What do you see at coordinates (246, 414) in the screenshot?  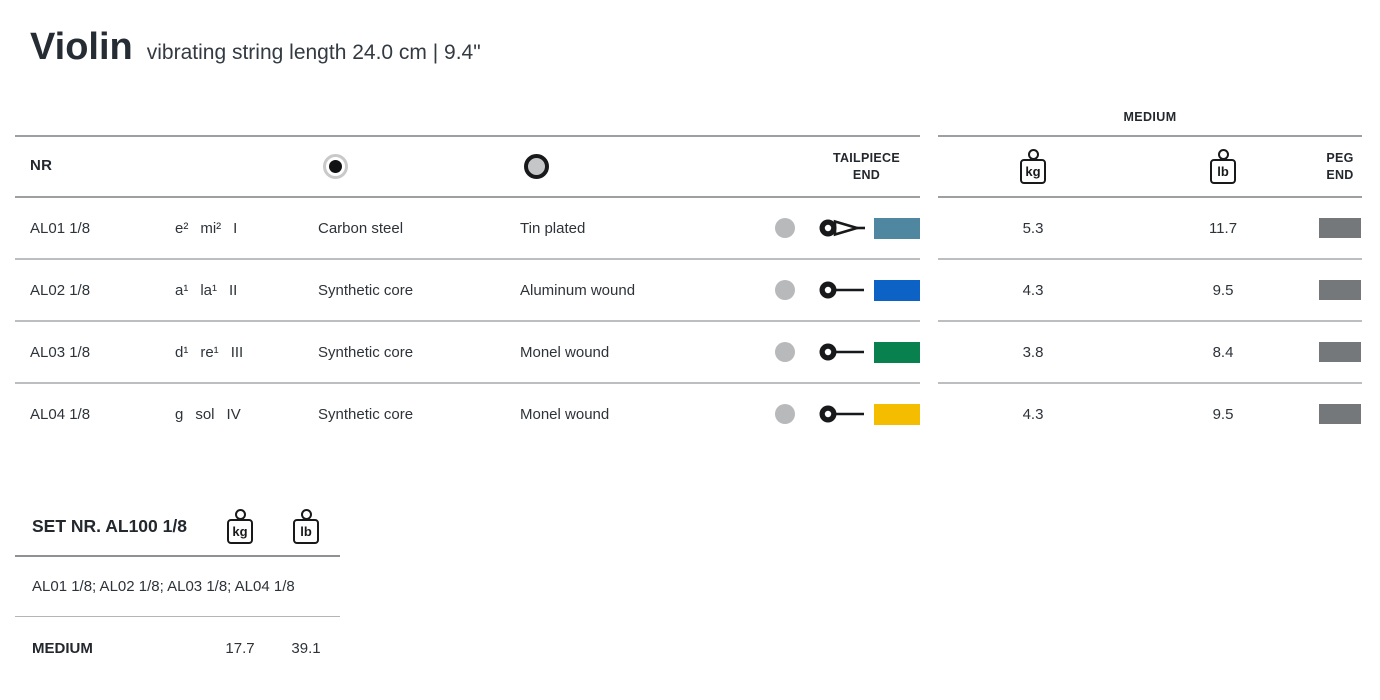 I see `cell-note: g sol IV` at bounding box center [246, 414].